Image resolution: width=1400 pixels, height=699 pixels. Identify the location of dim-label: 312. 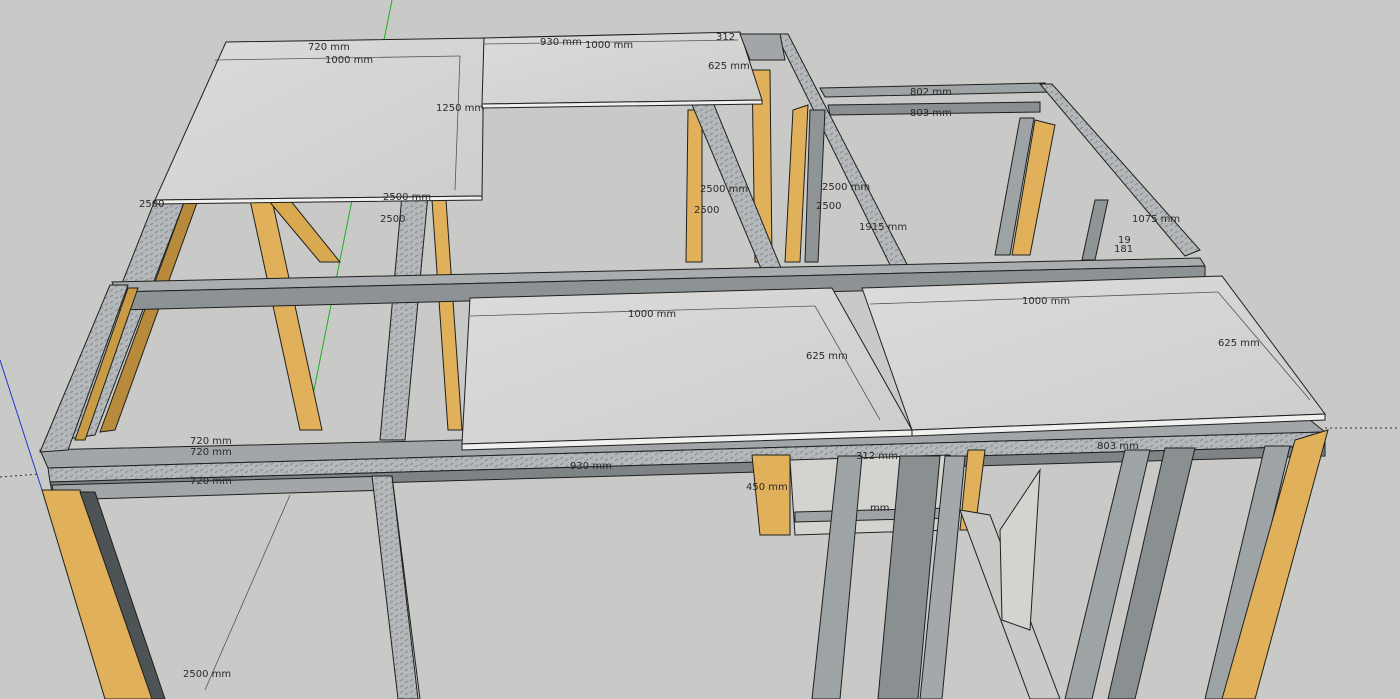
(725, 37).